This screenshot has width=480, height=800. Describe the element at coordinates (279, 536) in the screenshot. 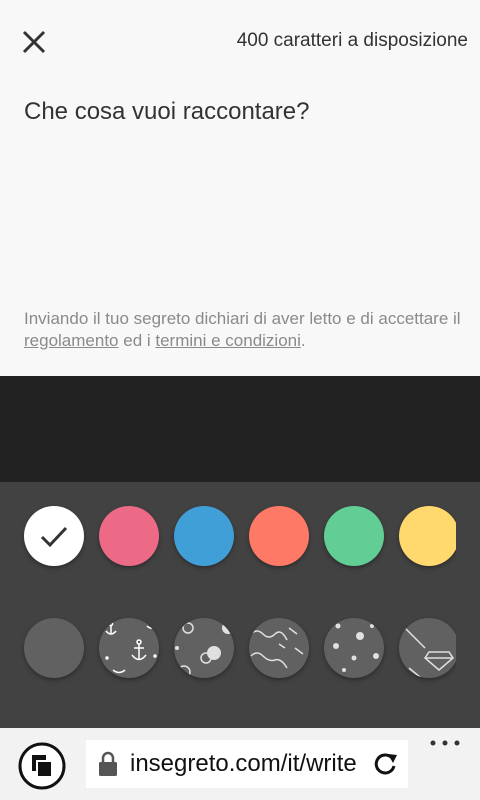

I see `color-swatch-salmon` at that location.